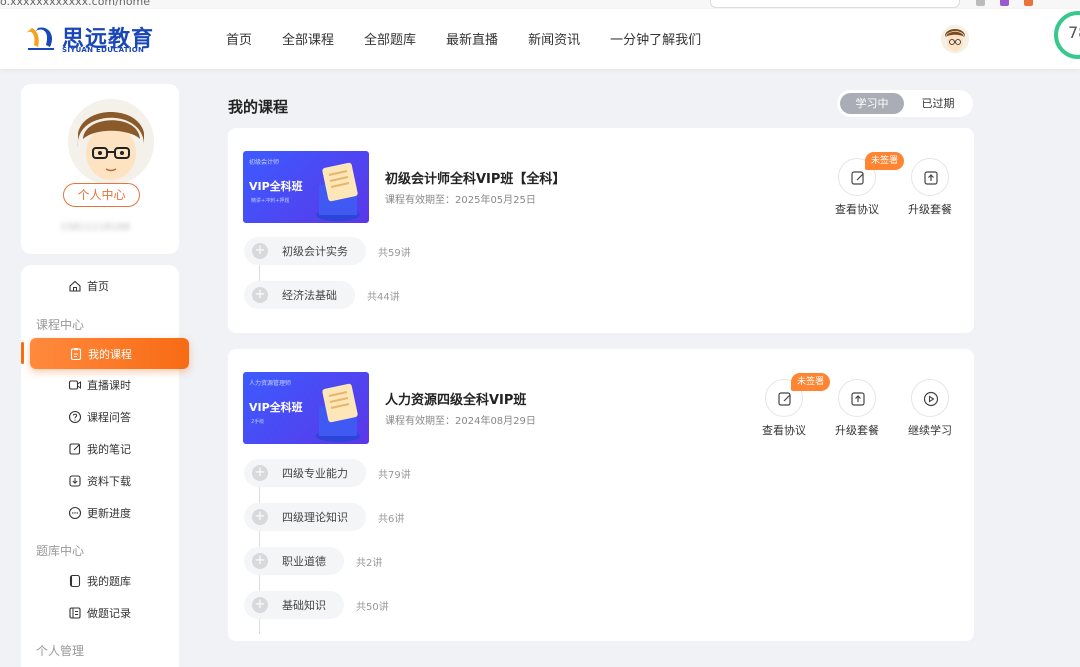 This screenshot has width=1080, height=667. Describe the element at coordinates (103, 50) in the screenshot. I see `logo-subtext: SIYUAN EDUCATION` at that location.